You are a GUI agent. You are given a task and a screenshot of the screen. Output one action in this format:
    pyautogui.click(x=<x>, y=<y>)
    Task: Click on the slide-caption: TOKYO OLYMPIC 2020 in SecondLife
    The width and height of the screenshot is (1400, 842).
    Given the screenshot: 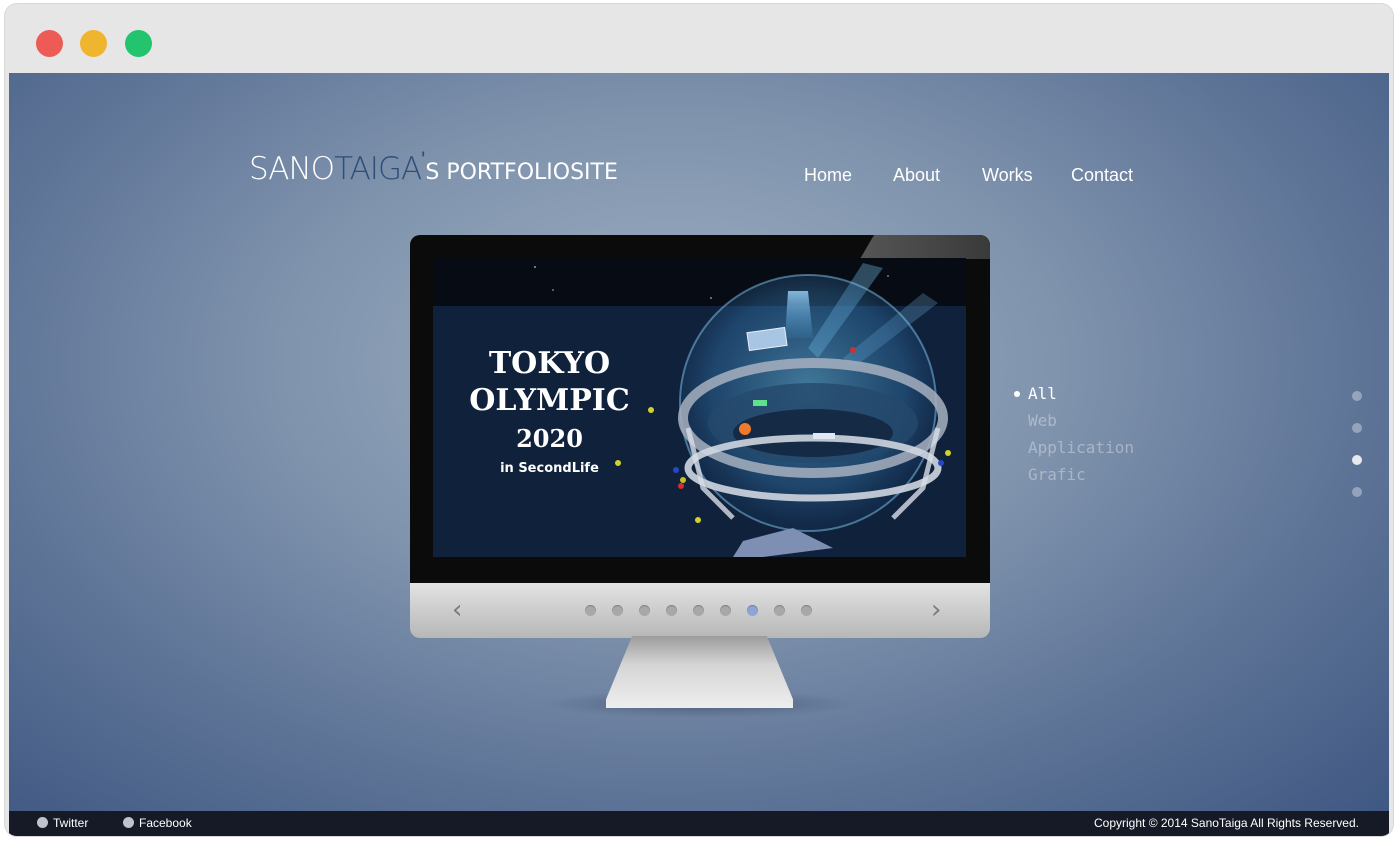 What is the action you would take?
    pyautogui.click(x=549, y=413)
    